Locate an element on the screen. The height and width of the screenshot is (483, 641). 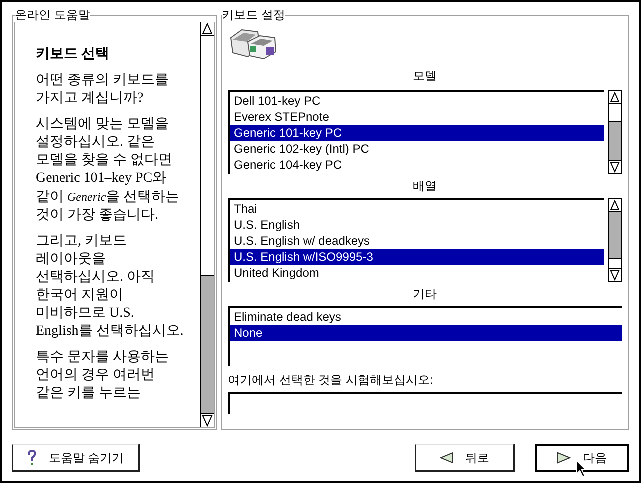
list-item: Thai is located at coordinates (417, 209).